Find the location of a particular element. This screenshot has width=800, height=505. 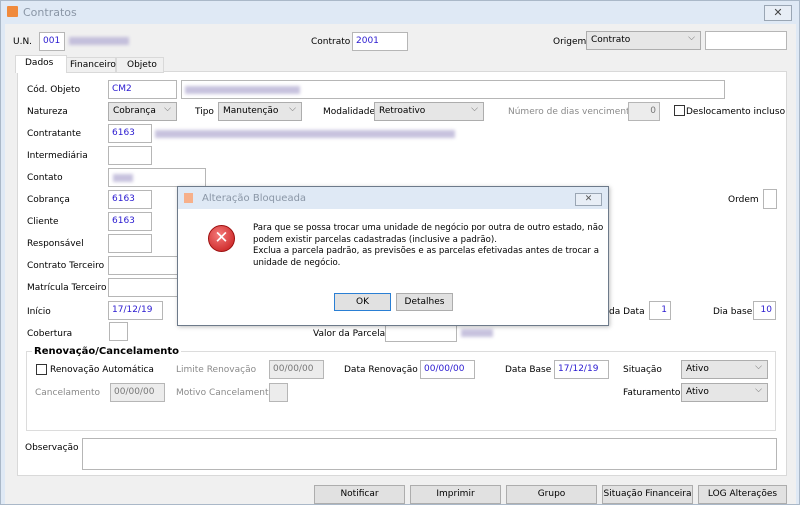

contratante-label: Contratante is located at coordinates (54, 134).